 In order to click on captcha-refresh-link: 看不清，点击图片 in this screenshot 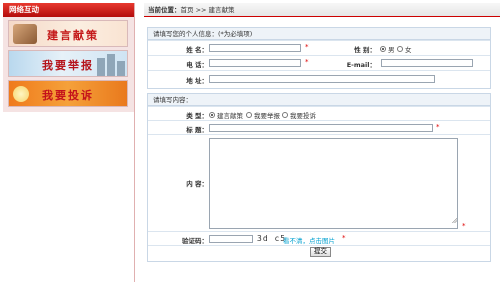, I will do `click(309, 240)`.